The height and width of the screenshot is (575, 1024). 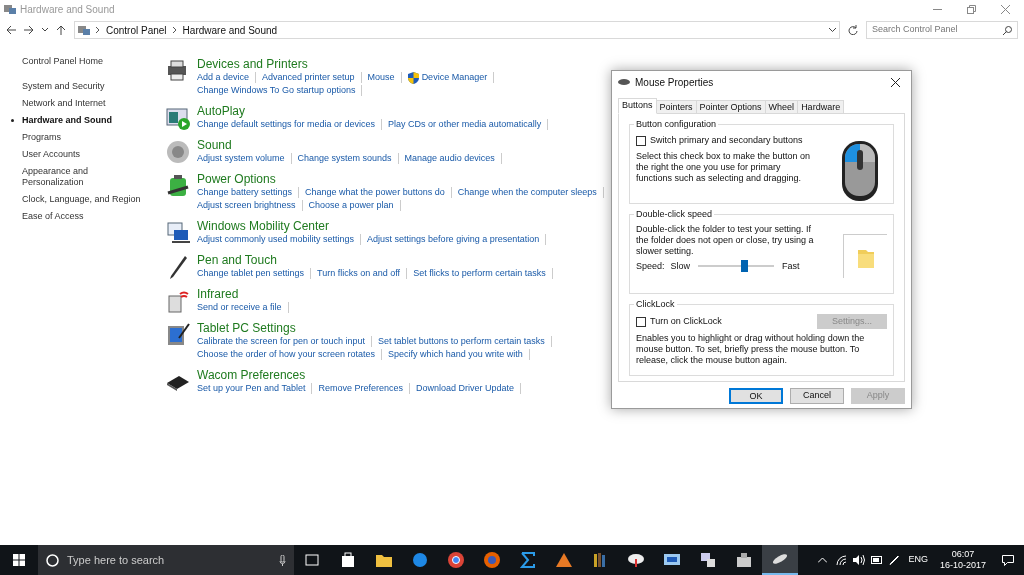 What do you see at coordinates (817, 396) in the screenshot?
I see `dialog-button: Cancel` at bounding box center [817, 396].